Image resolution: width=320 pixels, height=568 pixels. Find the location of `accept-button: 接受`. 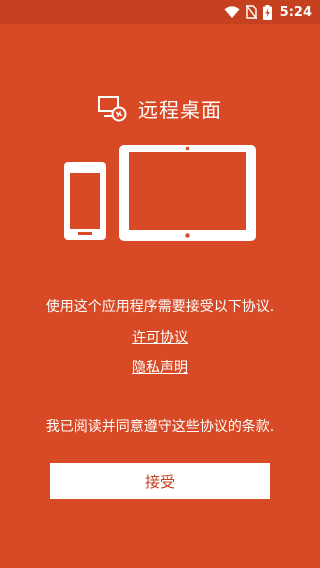

accept-button: 接受 is located at coordinates (160, 481).